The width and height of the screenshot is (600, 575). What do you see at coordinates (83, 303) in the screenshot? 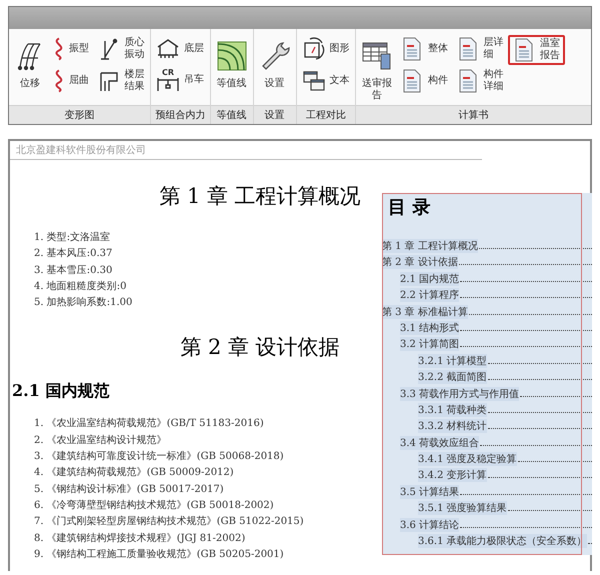
I see `list-item: 5. 加热影响系数:1.00` at bounding box center [83, 303].